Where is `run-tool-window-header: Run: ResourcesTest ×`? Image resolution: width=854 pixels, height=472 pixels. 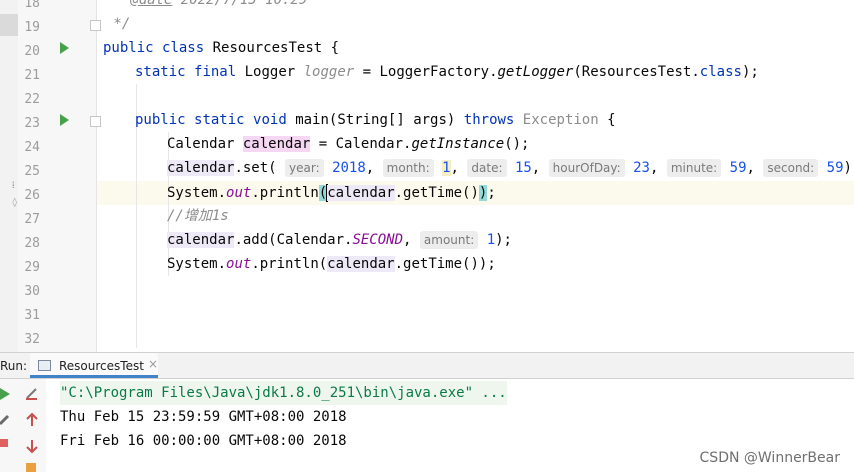 run-tool-window-header: Run: ResourcesTest × is located at coordinates (427, 365).